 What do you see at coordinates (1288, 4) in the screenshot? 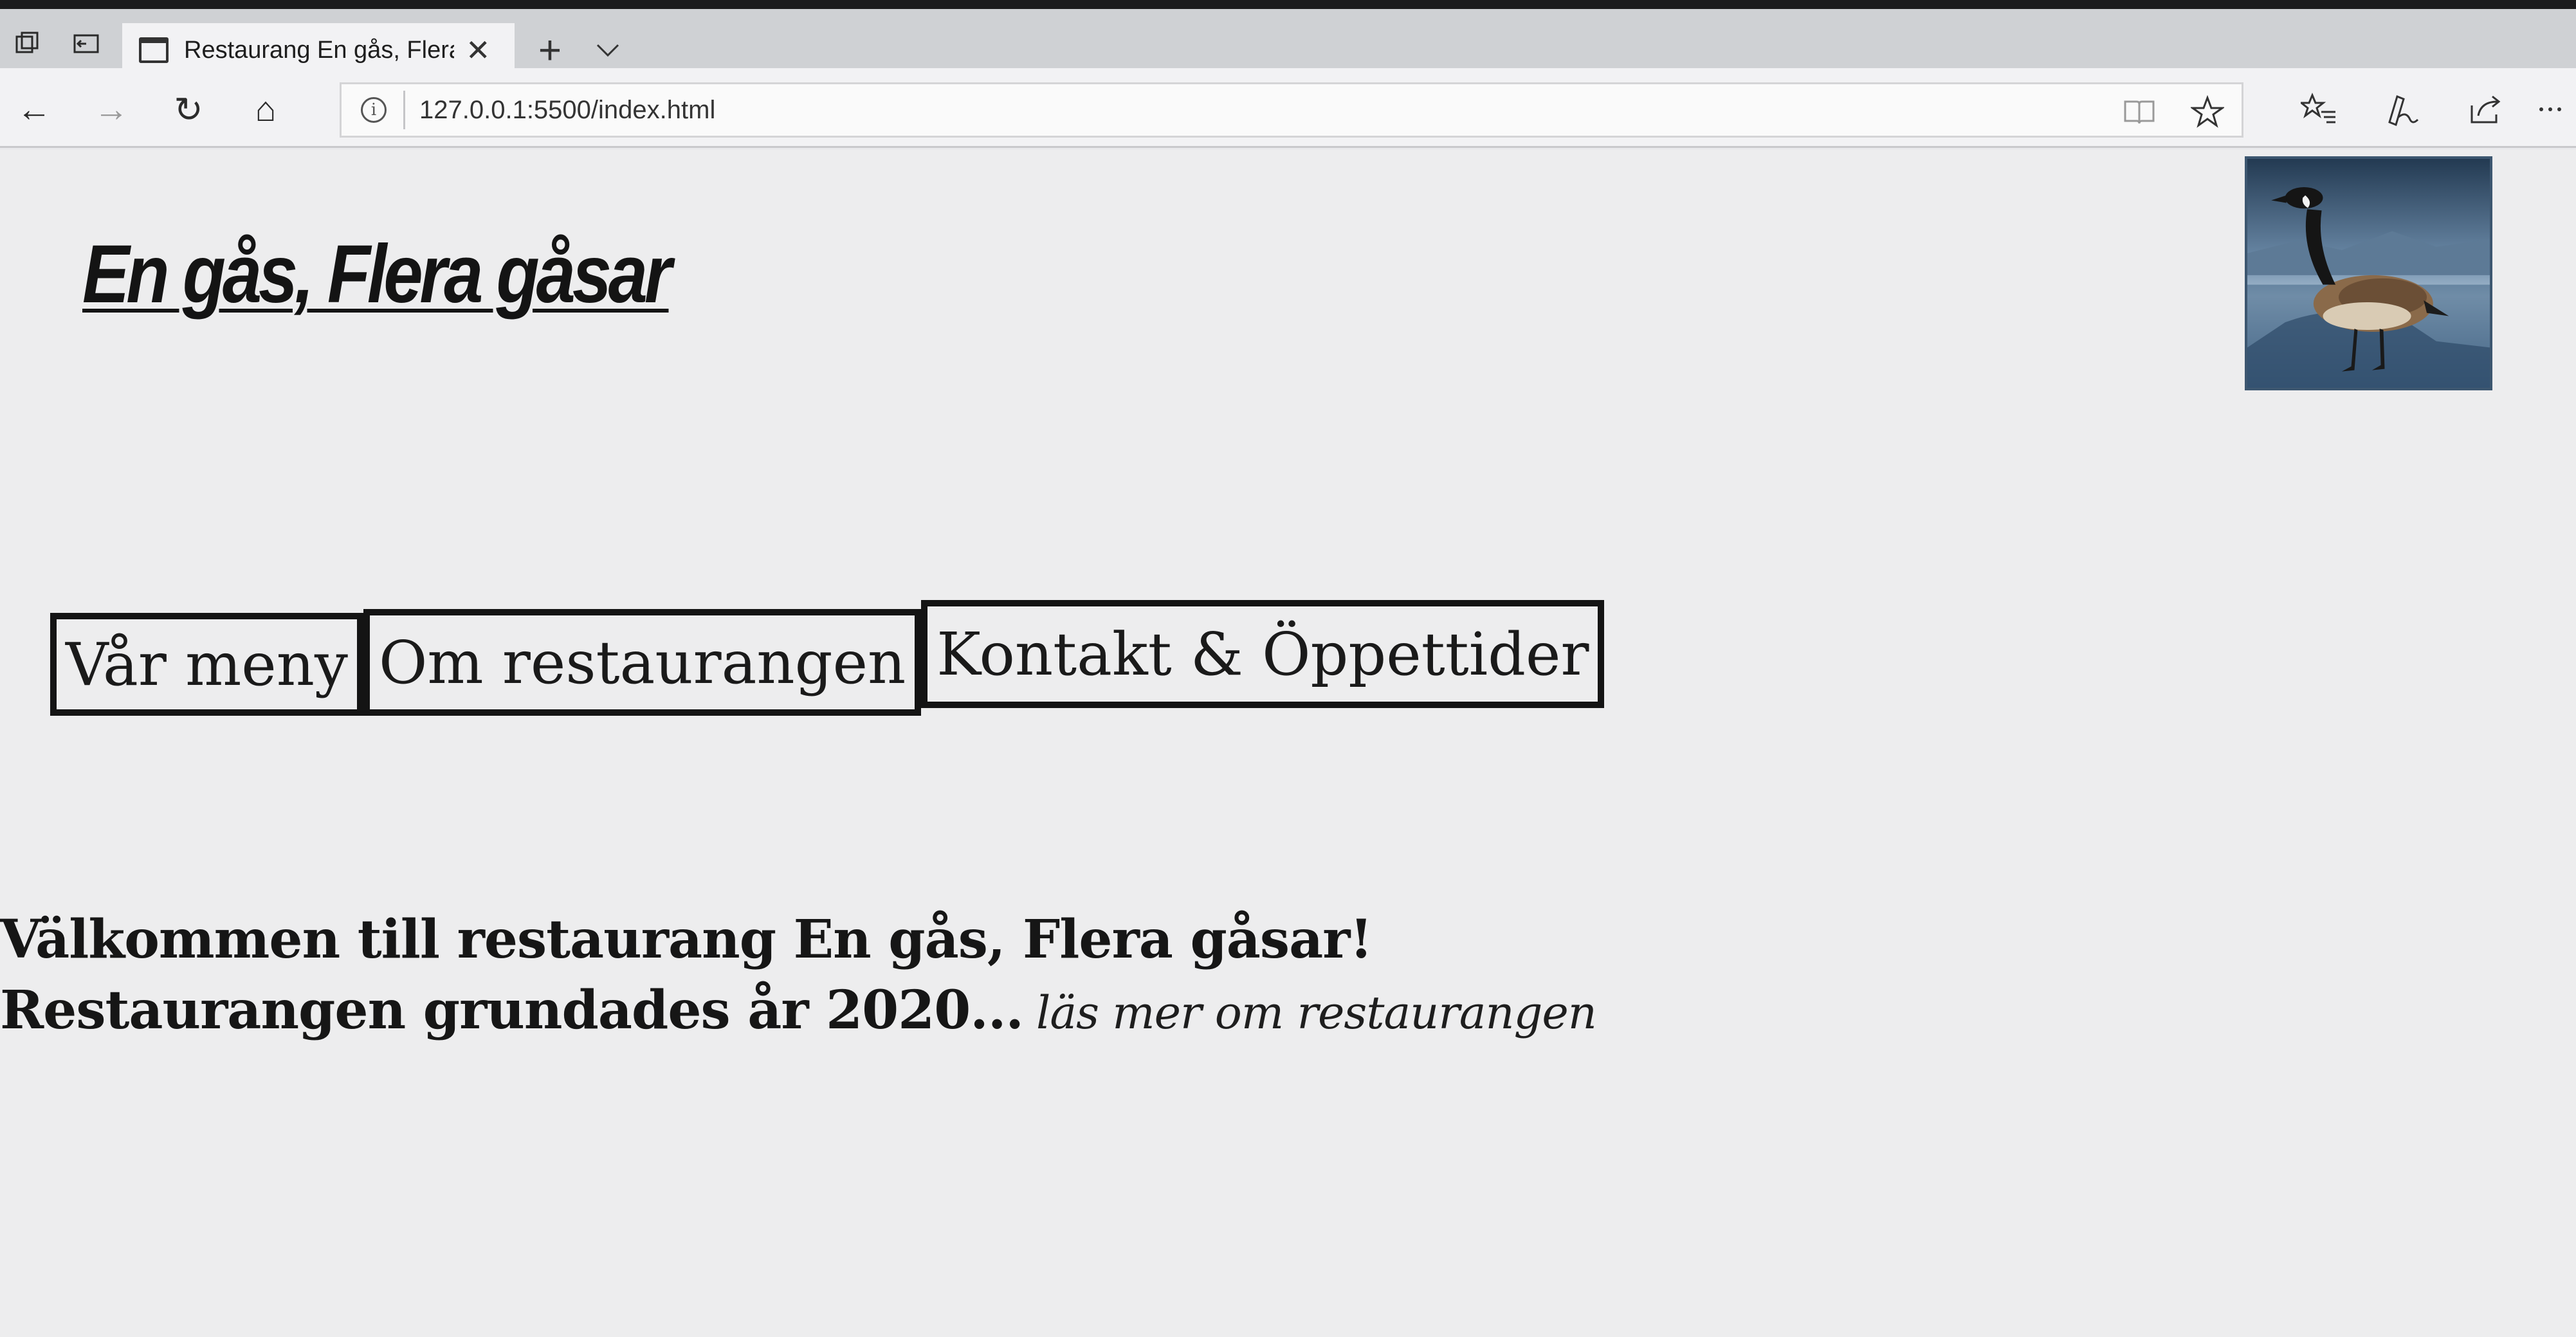
I see `window-top-edge` at bounding box center [1288, 4].